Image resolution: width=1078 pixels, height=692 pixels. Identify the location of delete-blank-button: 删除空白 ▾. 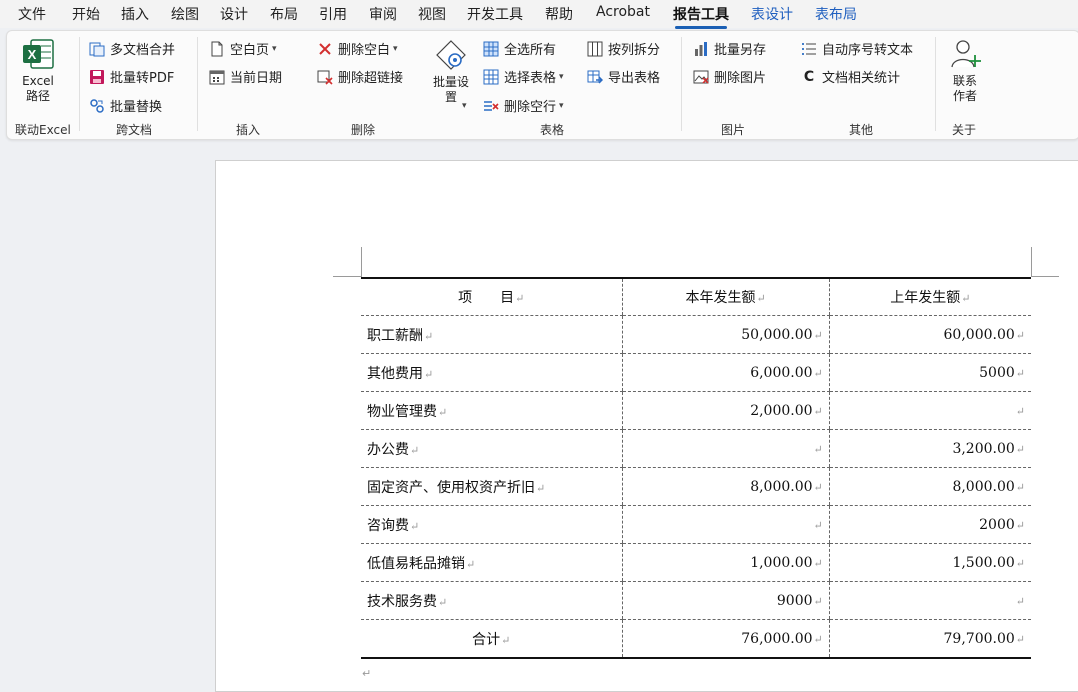
(357, 48).